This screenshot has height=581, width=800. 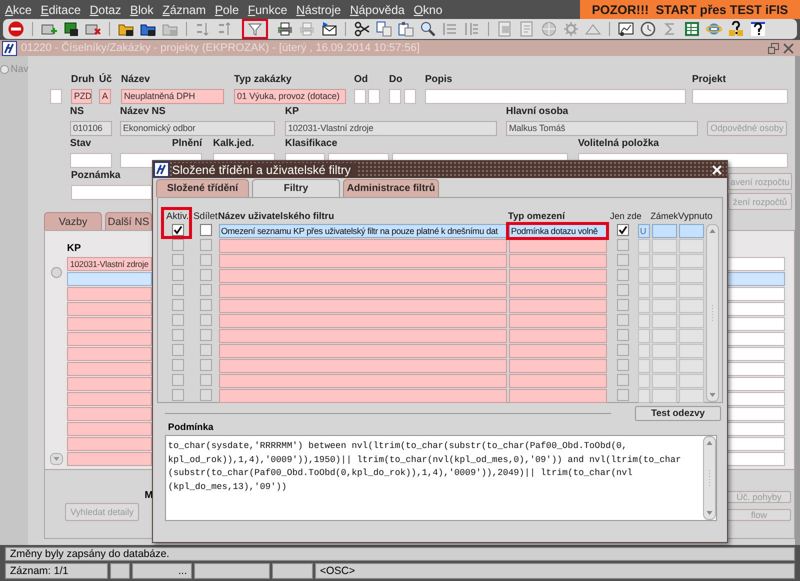 What do you see at coordinates (233, 143) in the screenshot?
I see `field-label: Kalk.jed.` at bounding box center [233, 143].